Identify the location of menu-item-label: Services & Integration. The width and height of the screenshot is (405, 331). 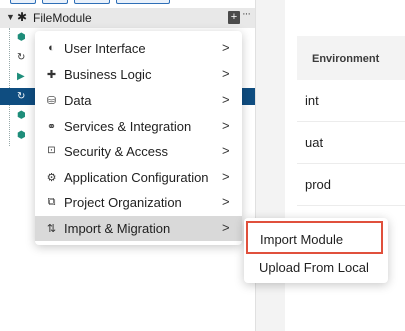
(128, 126).